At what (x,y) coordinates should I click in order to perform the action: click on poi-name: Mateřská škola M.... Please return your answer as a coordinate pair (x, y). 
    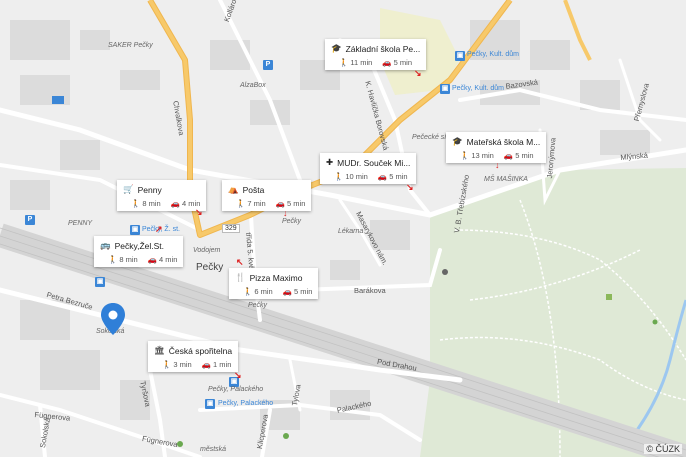
    Looking at the image, I should click on (503, 141).